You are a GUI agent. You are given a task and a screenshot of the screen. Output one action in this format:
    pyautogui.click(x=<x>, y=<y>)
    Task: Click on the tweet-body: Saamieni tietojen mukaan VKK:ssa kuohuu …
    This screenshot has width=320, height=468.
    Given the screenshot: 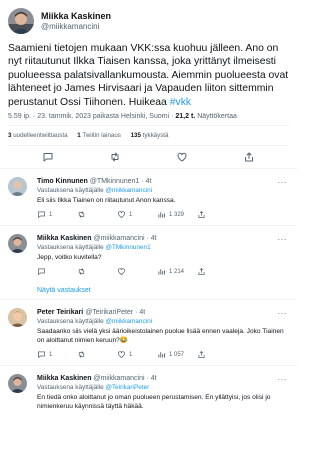 What is the action you would take?
    pyautogui.click(x=148, y=75)
    